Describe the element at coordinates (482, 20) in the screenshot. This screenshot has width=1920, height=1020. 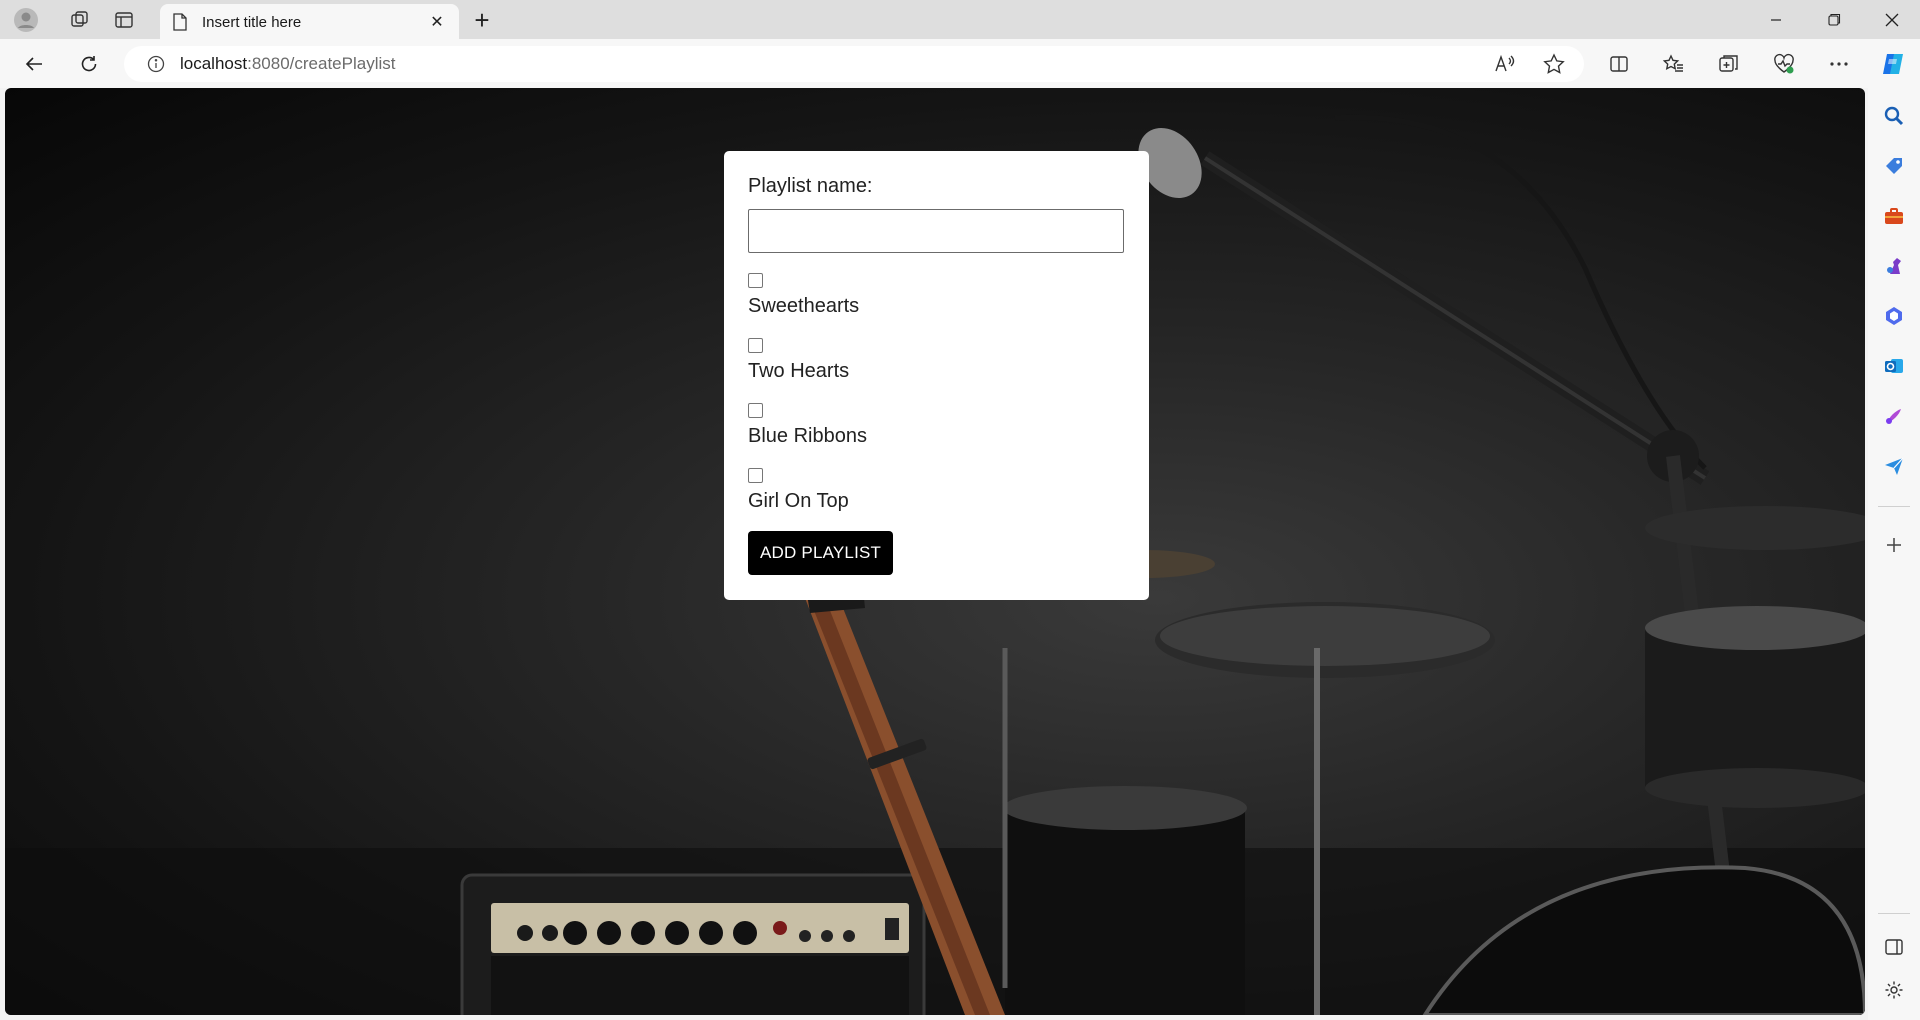
I see `new-tab-button: +` at that location.